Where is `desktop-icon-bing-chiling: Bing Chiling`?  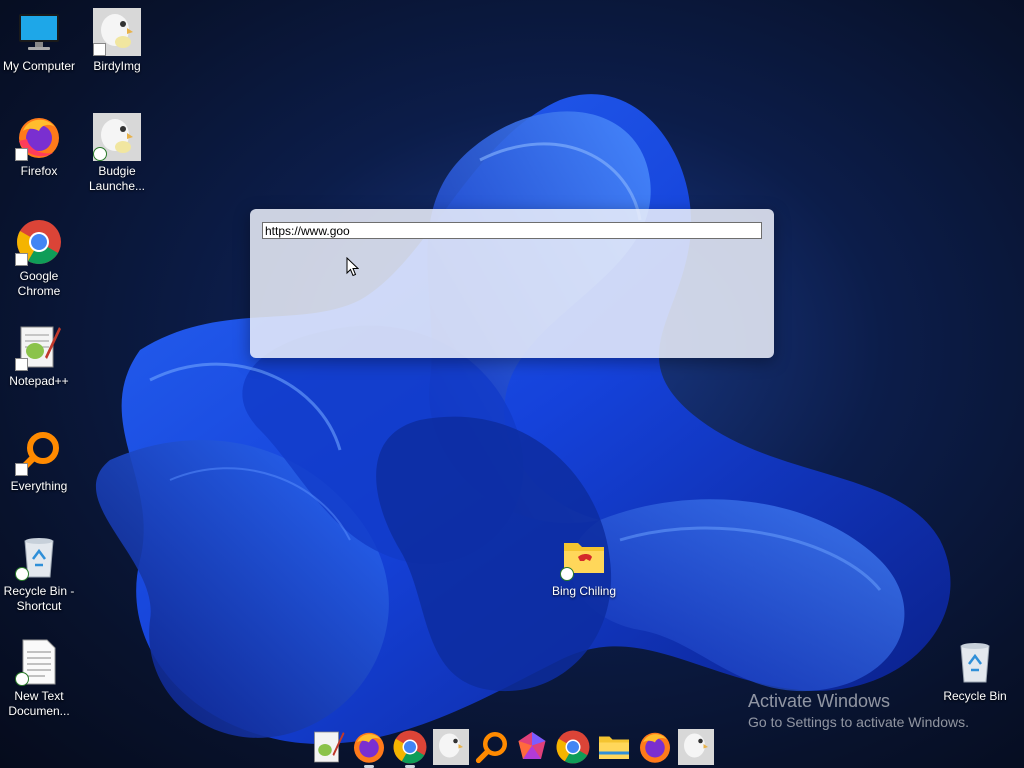
desktop-icon-bing-chiling: Bing Chiling is located at coordinates (584, 566).